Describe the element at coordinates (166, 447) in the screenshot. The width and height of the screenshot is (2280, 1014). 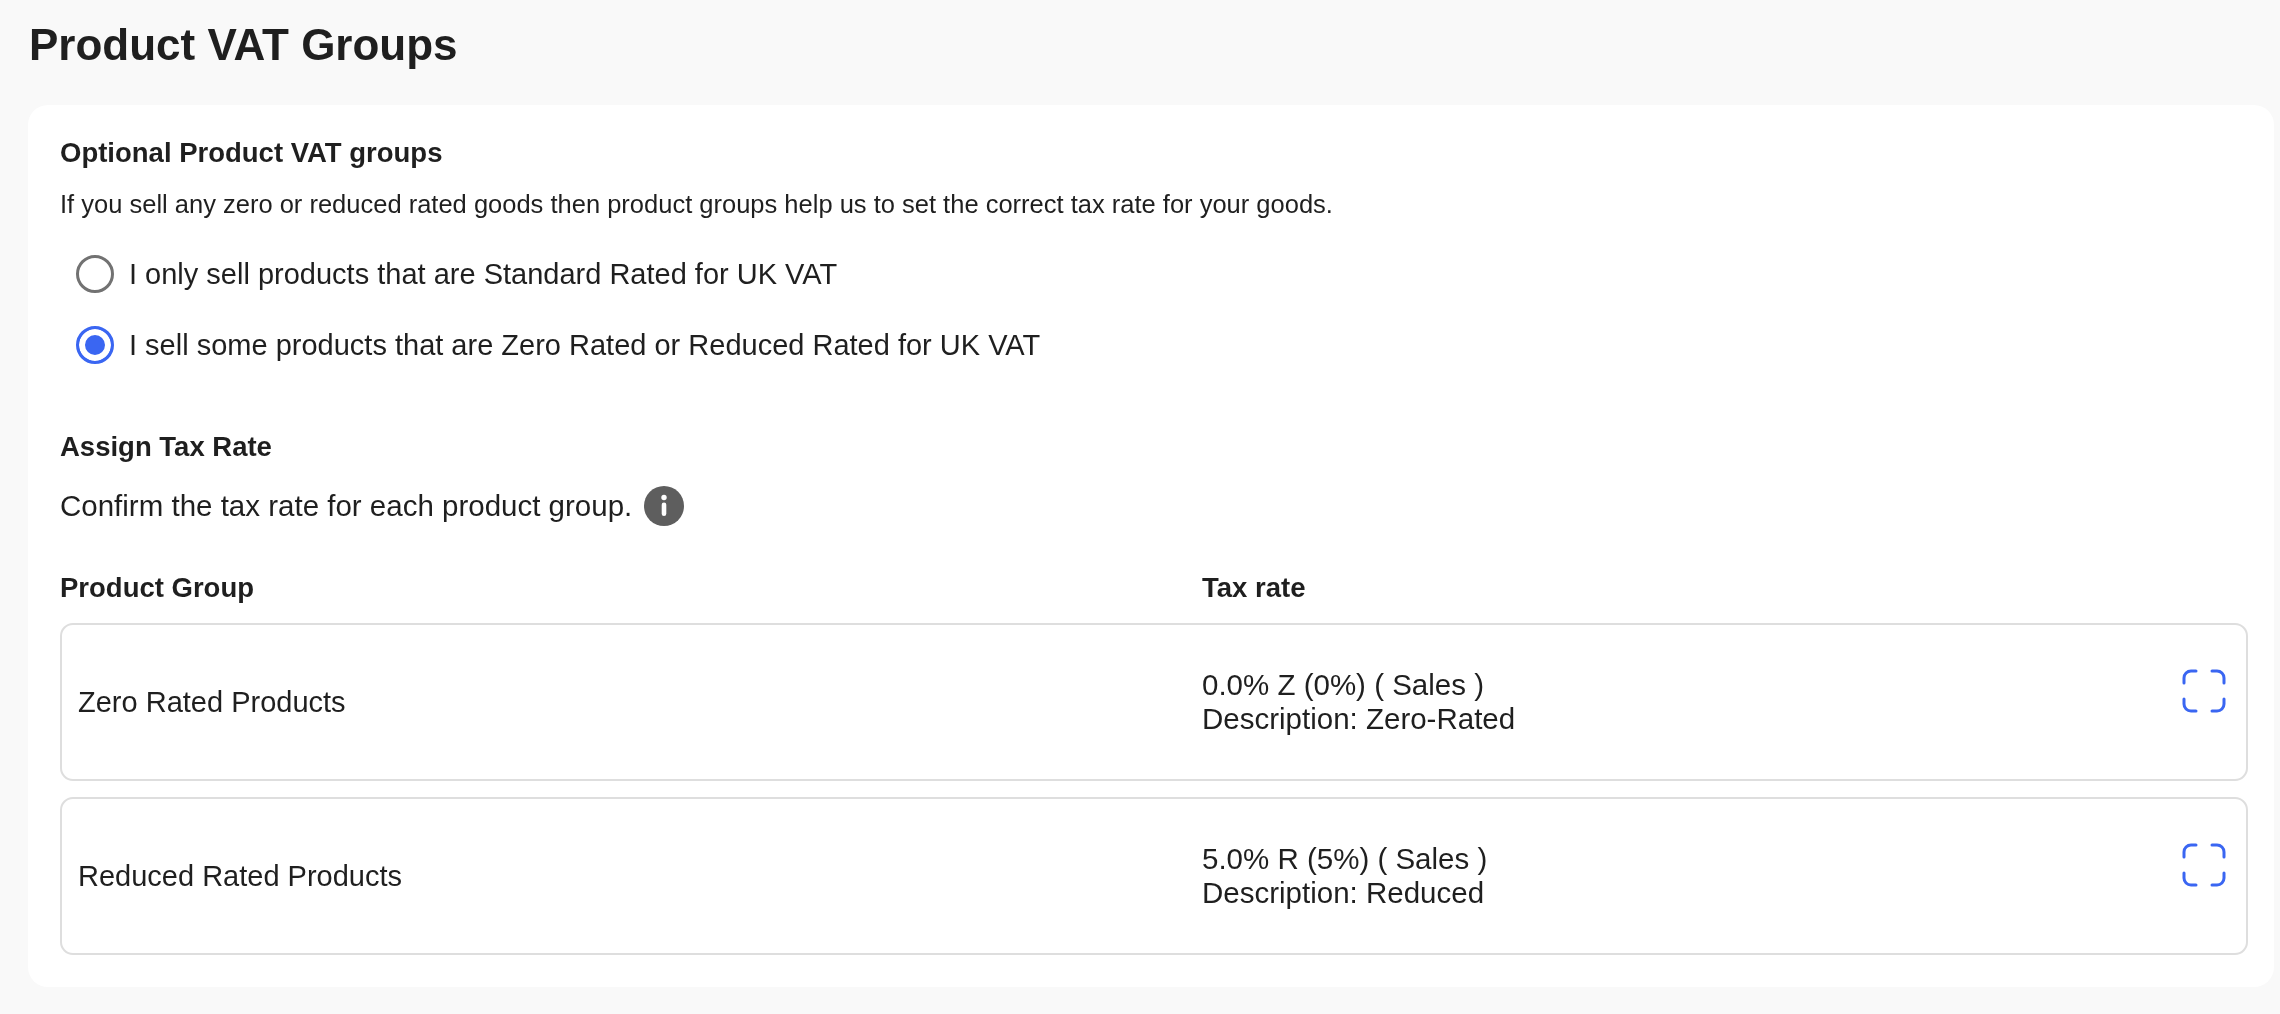
I see `section-heading: Assign Tax Rate` at that location.